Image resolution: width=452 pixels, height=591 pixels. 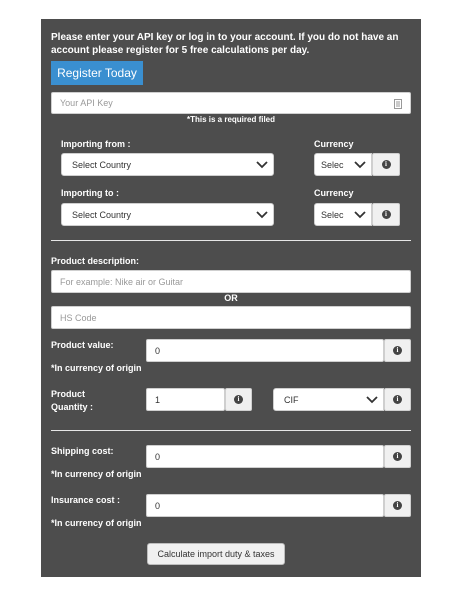 I want to click on api-key-required-note: *This is a required filed, so click(x=231, y=119).